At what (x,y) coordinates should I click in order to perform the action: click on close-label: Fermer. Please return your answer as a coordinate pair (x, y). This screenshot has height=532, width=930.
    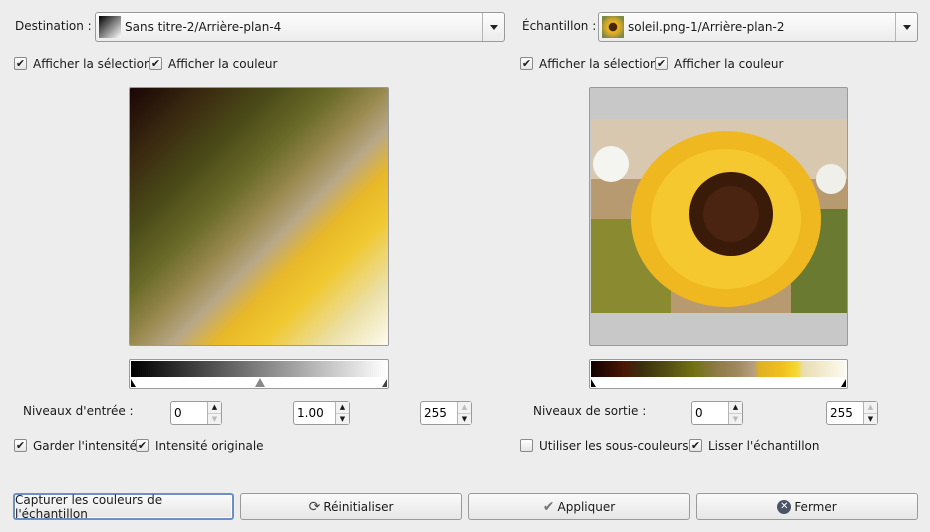
    Looking at the image, I should click on (815, 506).